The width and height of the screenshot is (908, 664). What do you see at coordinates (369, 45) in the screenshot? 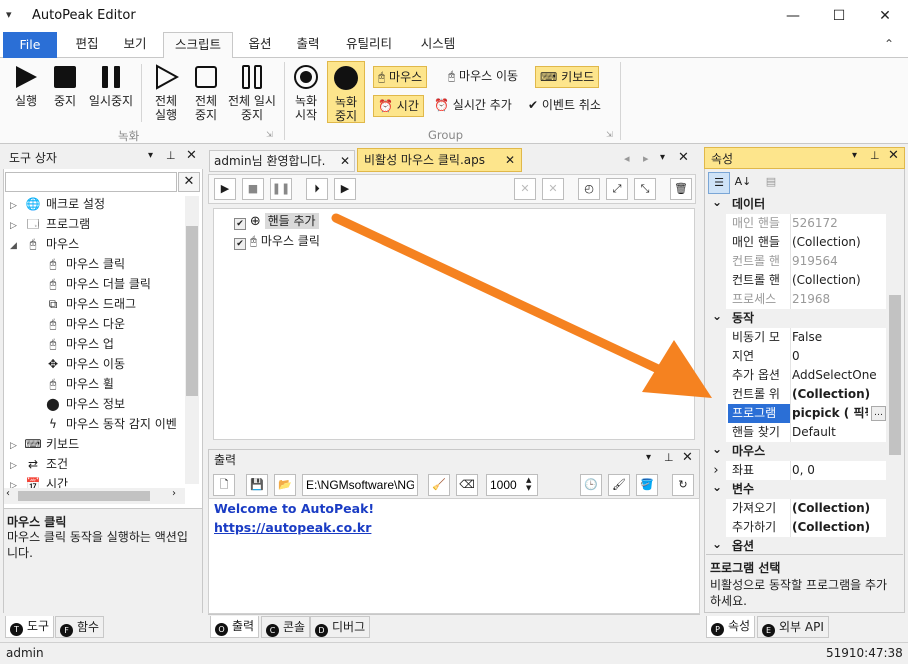
I see `tab-utility: 유틸리티` at bounding box center [369, 45].